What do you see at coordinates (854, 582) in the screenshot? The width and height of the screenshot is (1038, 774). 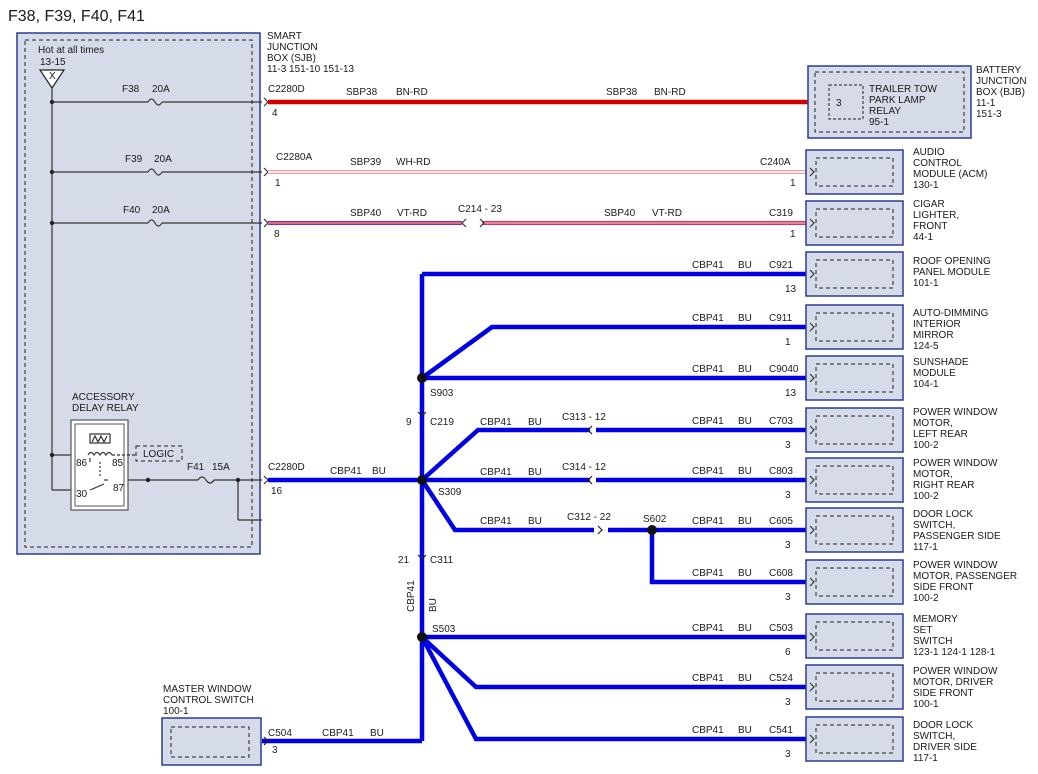 I see `module-box-c608` at bounding box center [854, 582].